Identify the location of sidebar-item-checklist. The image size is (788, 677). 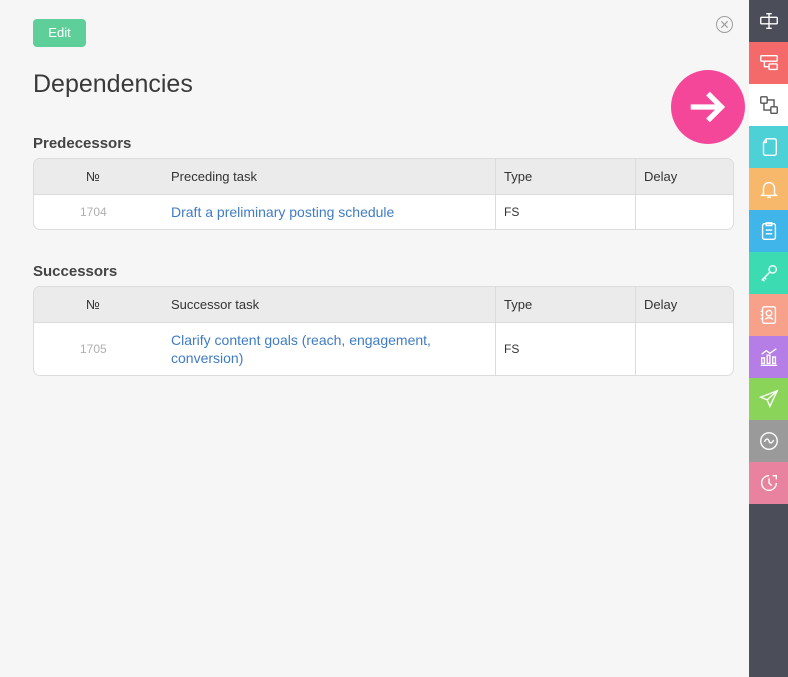
(768, 231).